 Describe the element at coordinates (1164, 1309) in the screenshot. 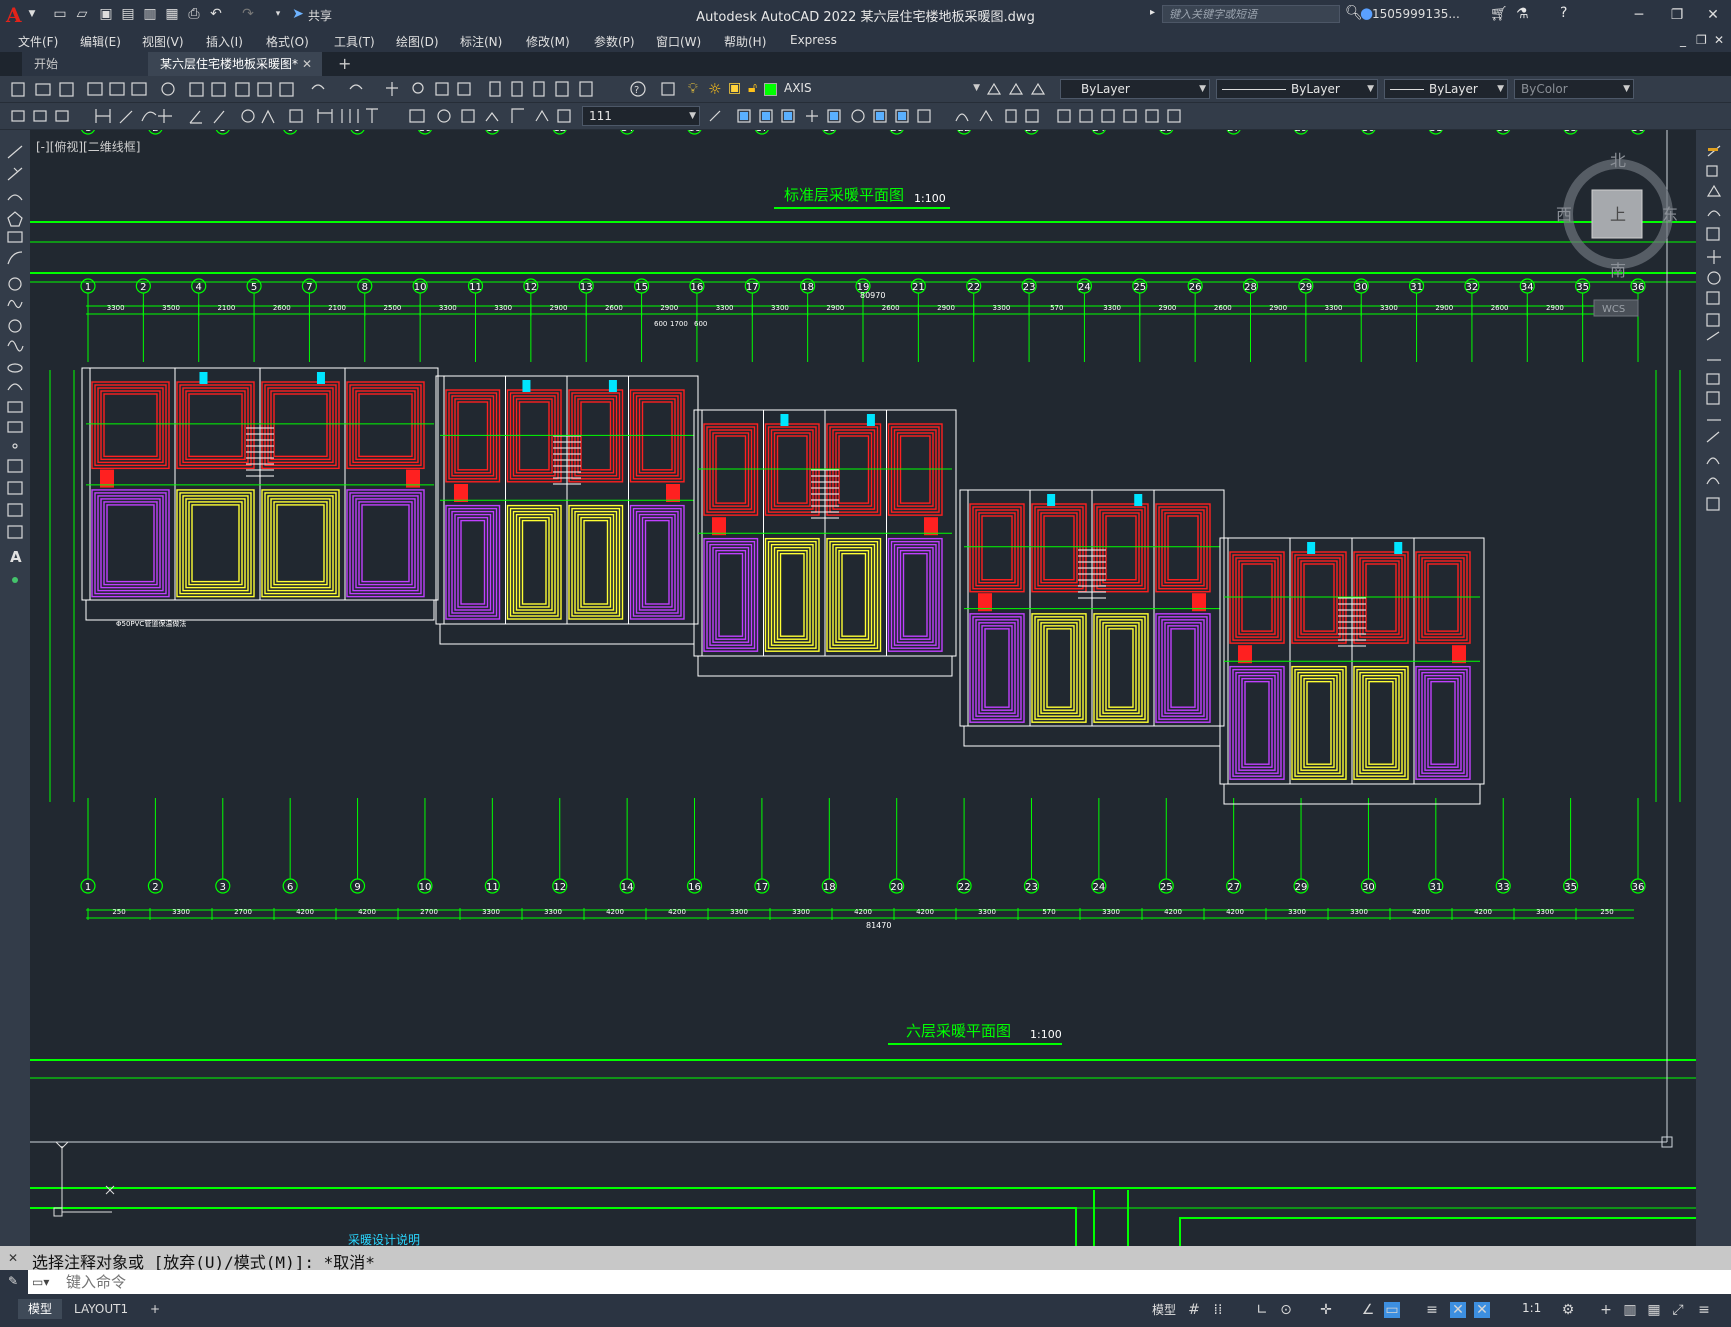

I see `model-space-toggle: 模型` at that location.